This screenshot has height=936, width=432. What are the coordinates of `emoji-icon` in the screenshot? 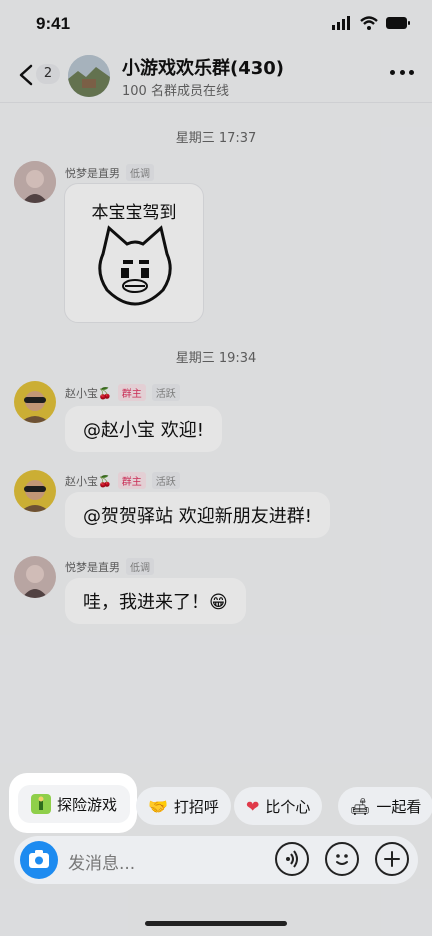 It's located at (342, 859).